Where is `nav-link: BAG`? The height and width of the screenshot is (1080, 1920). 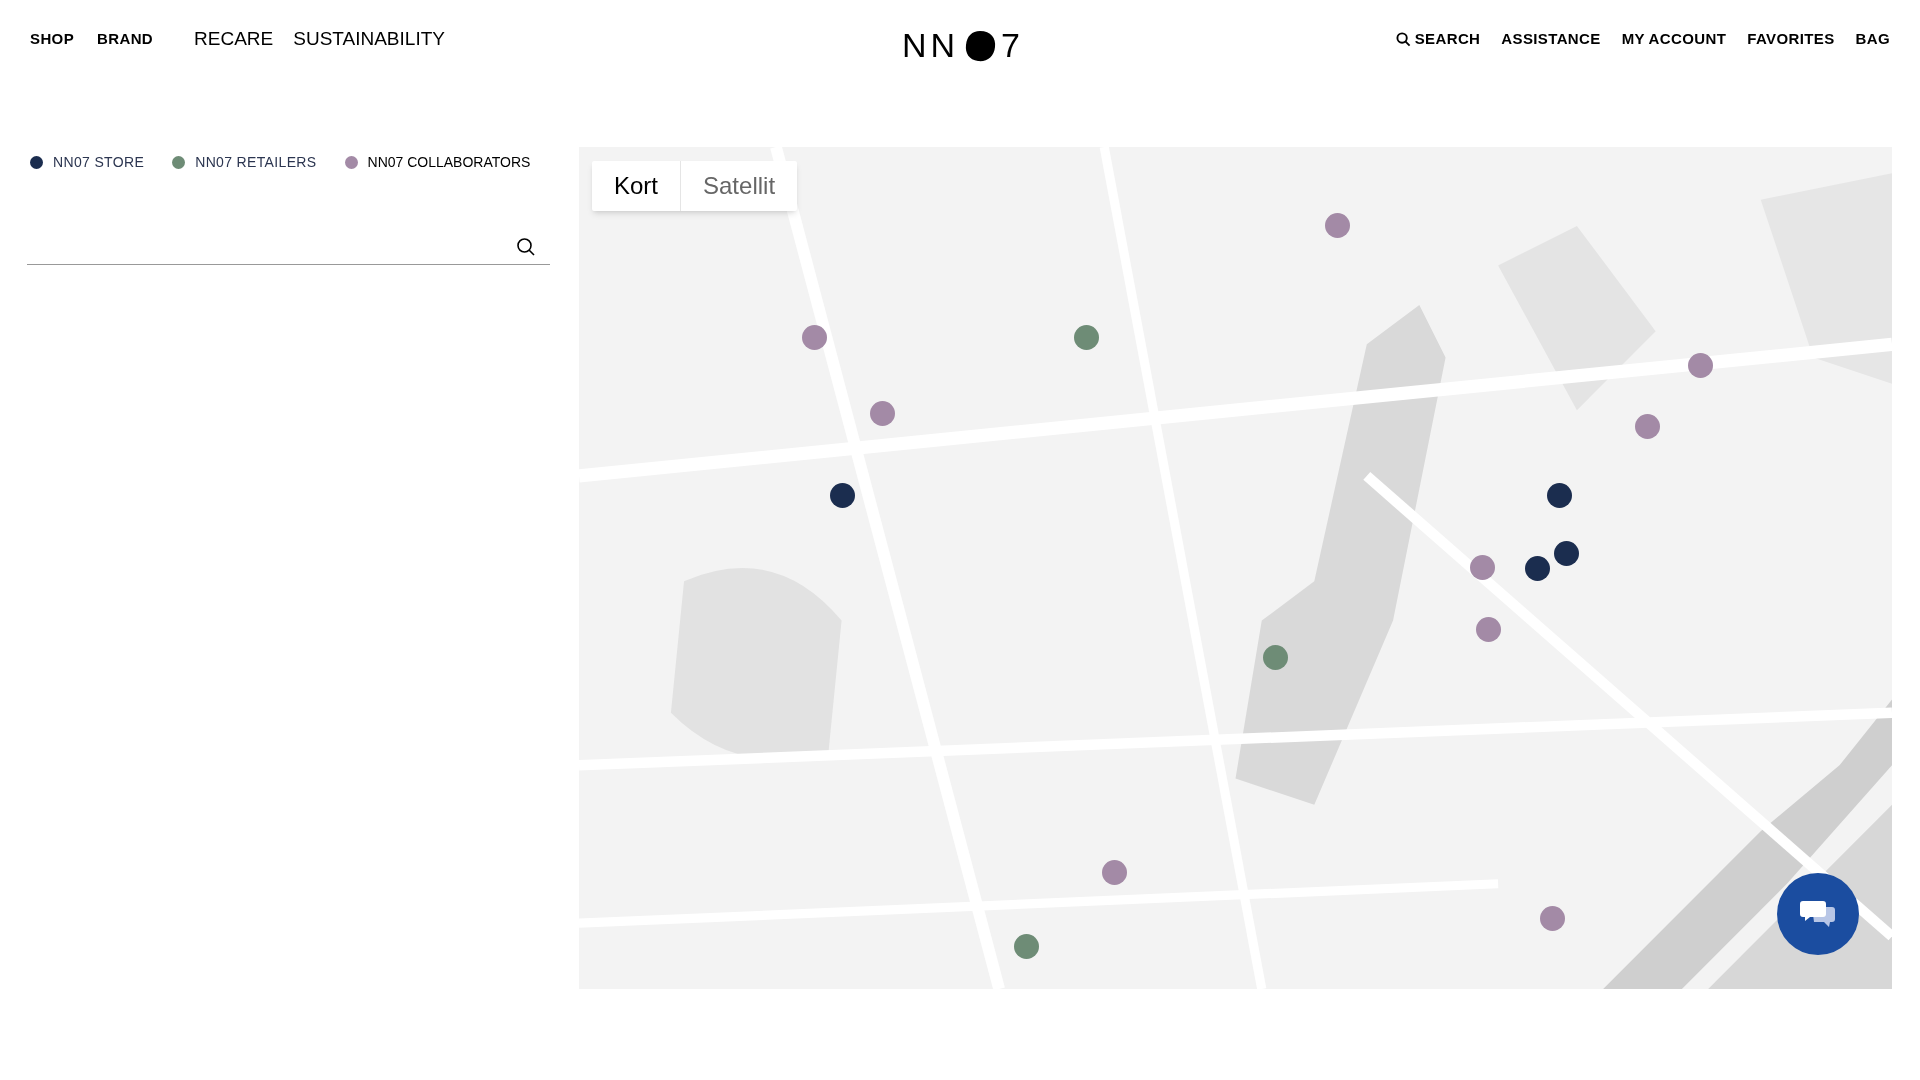
nav-link: BAG is located at coordinates (1872, 39).